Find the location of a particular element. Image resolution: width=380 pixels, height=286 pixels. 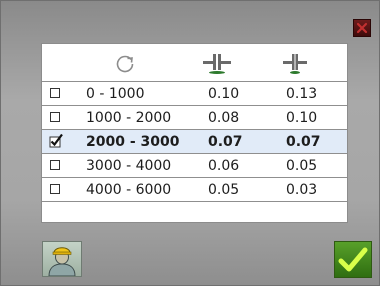

row-range: 2000 - 3000 is located at coordinates (133, 141).